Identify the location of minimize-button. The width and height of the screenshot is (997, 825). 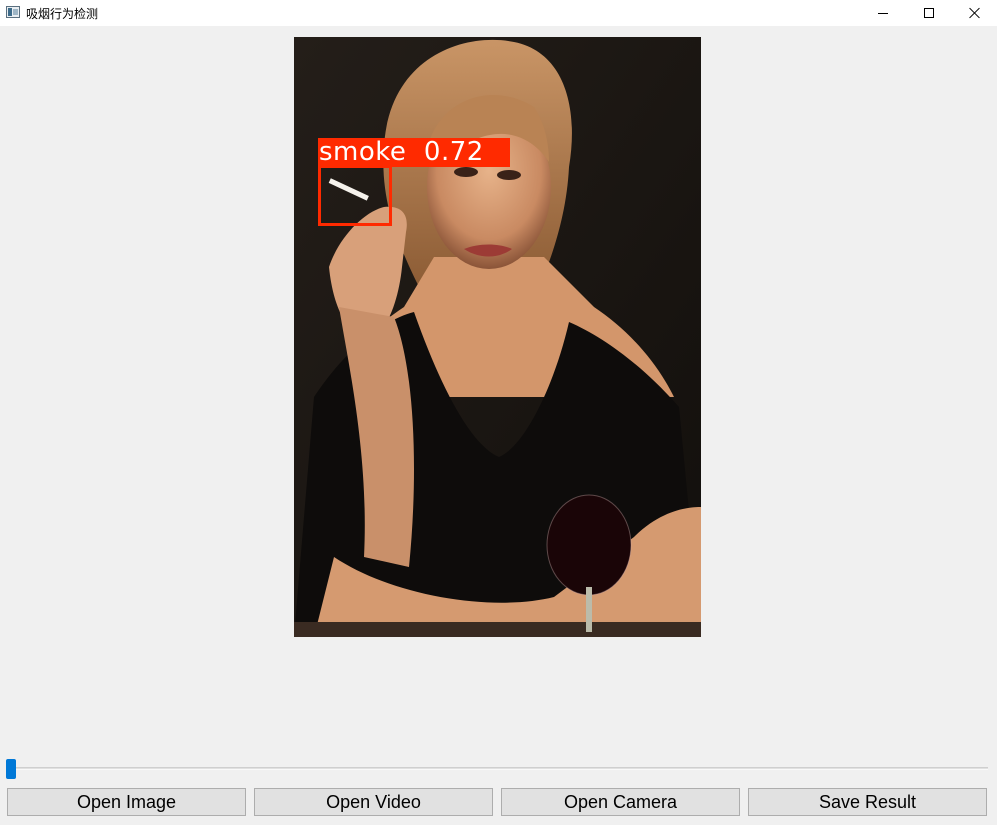
(883, 13).